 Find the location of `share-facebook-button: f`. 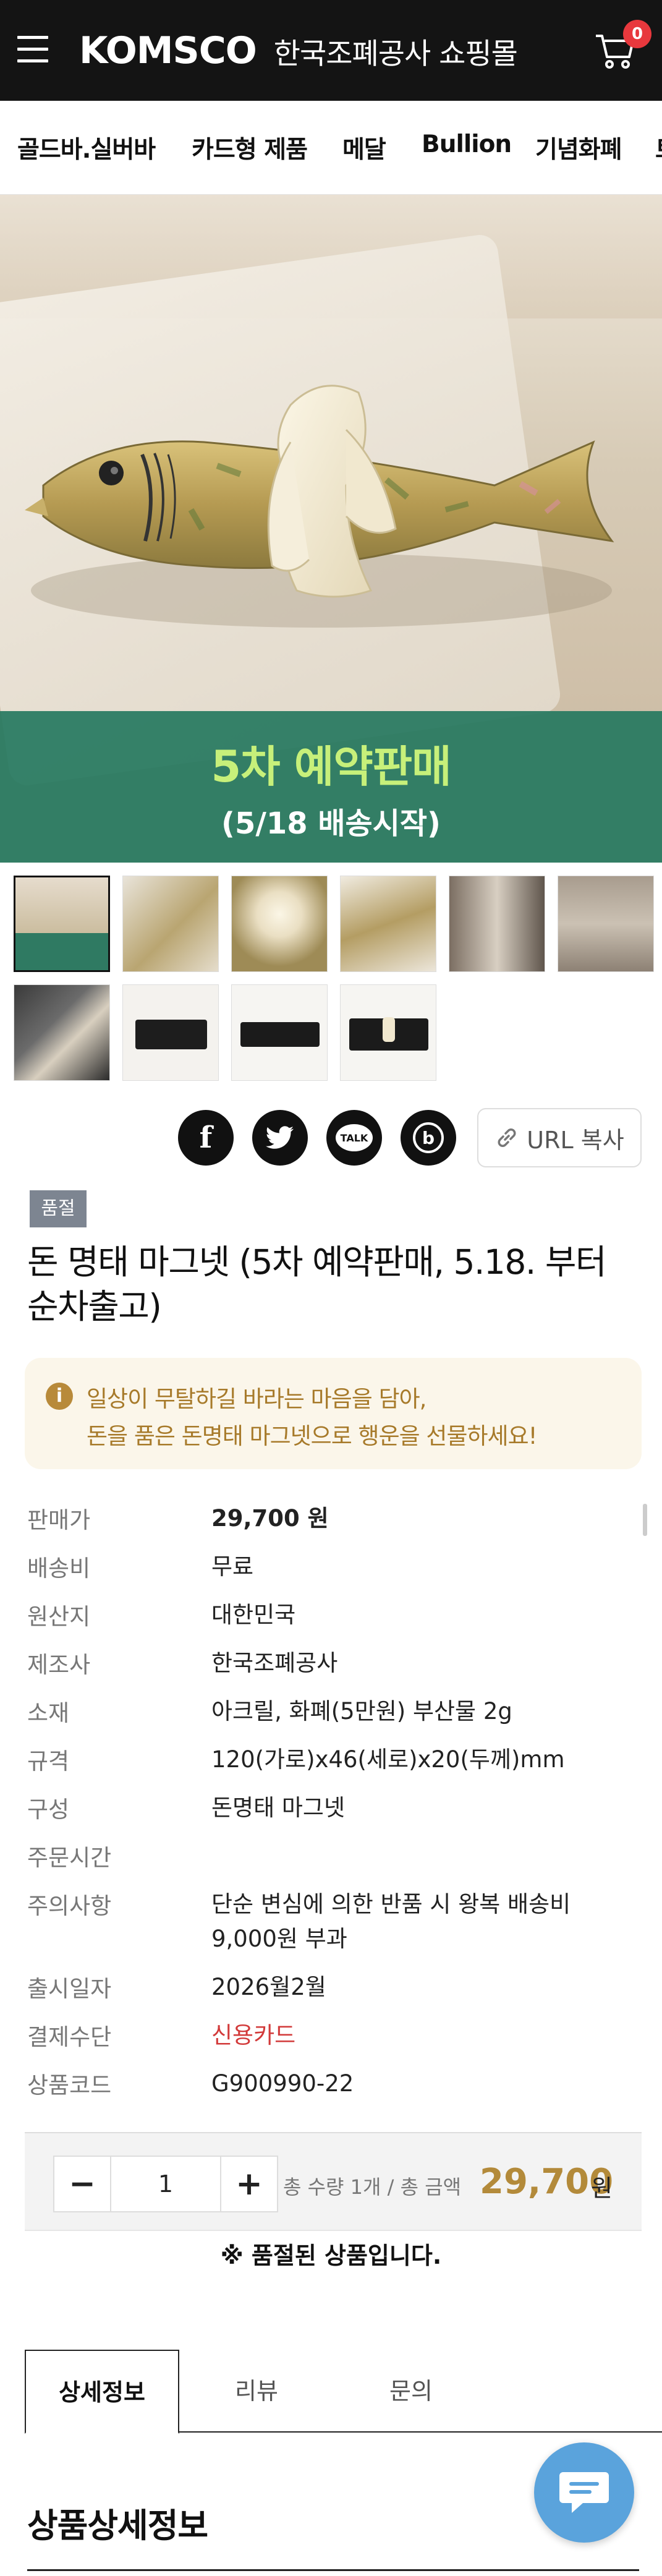

share-facebook-button: f is located at coordinates (206, 1138).